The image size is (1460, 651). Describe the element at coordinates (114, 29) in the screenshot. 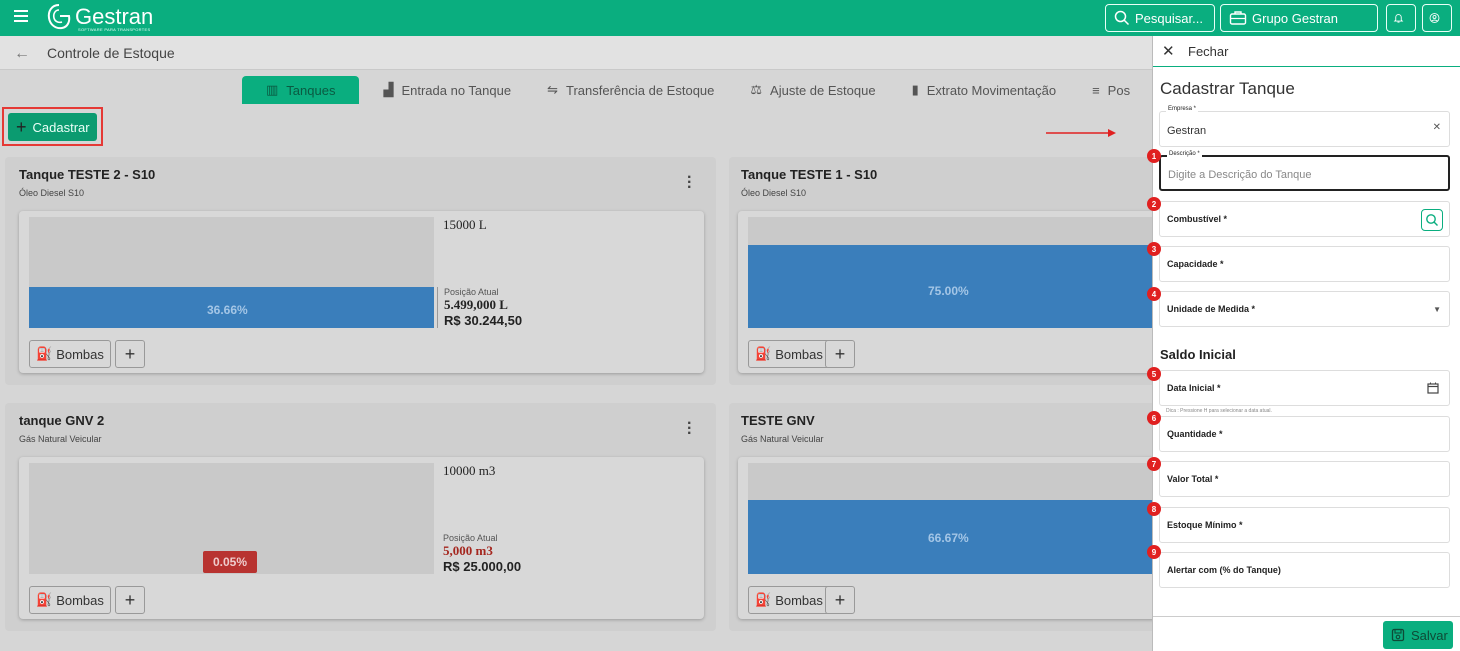

I see `brand-tagline: SOFTWARE PARA TRANSPORTES` at that location.